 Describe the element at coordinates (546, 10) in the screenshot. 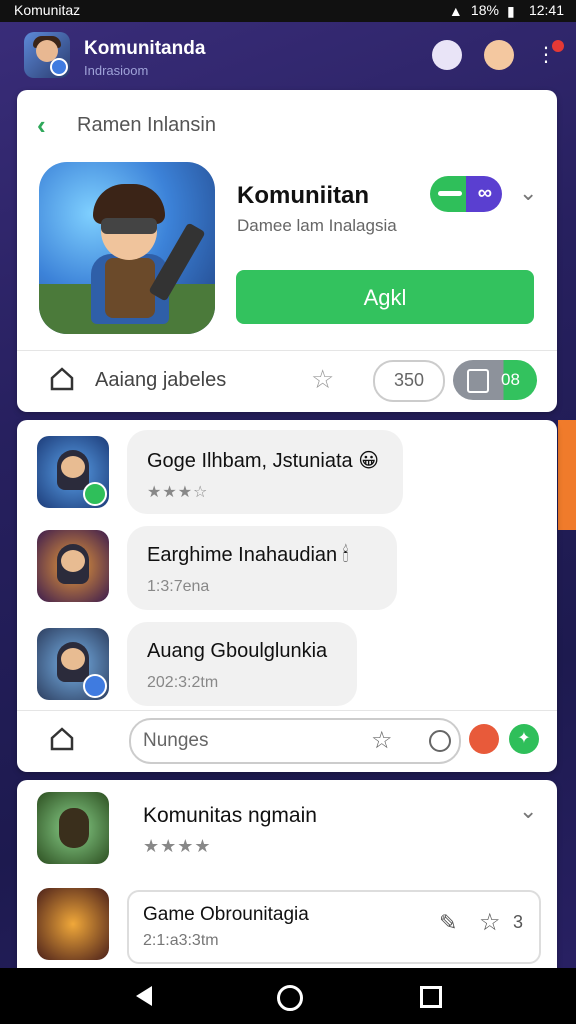

I see `status-time: 12:41` at that location.